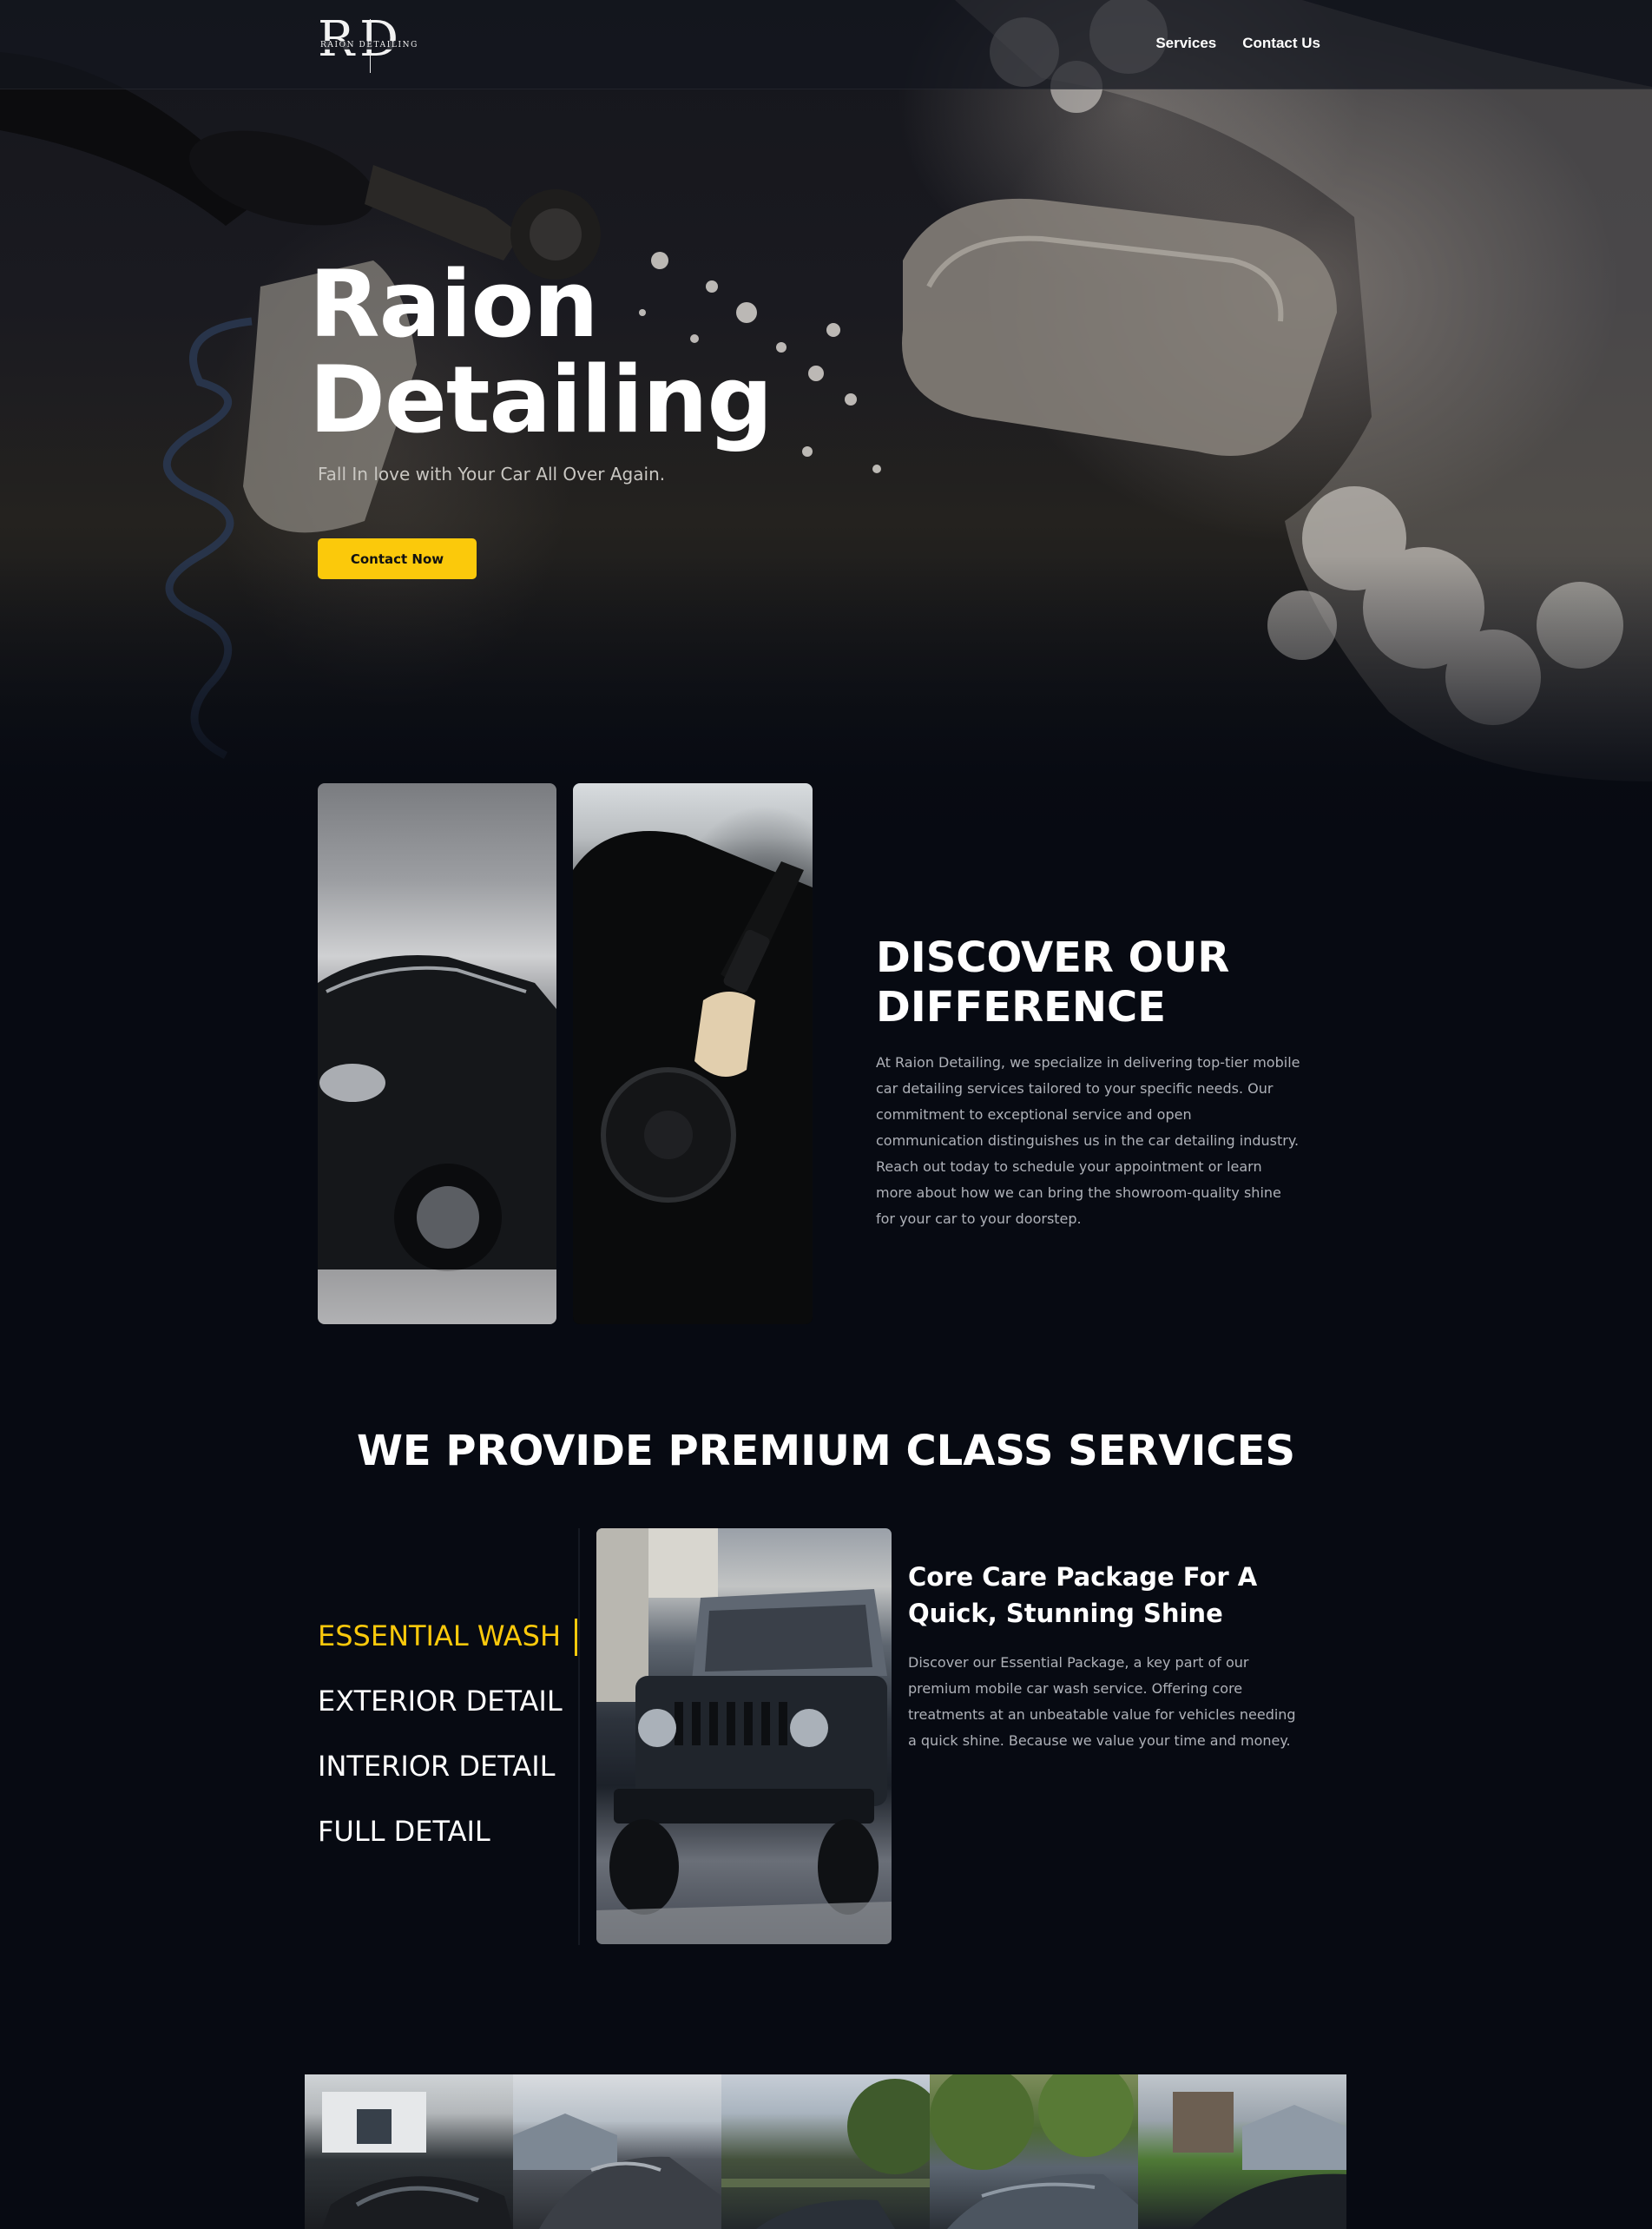 This screenshot has height=2229, width=1652. I want to click on nav-link-services: Services, so click(1185, 43).